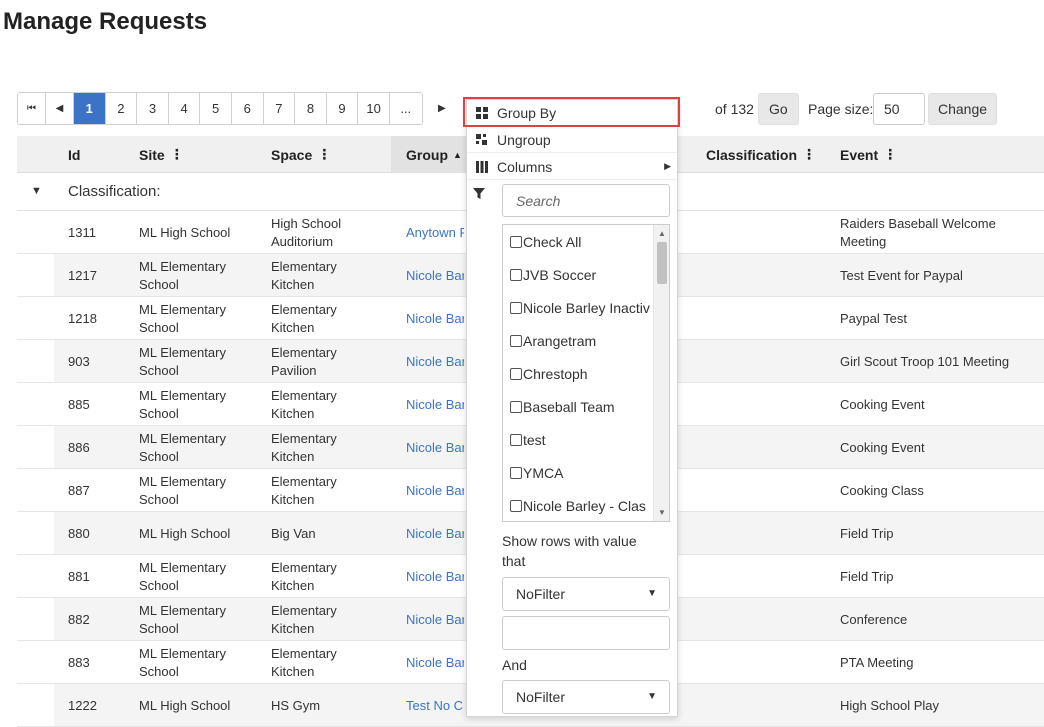 The width and height of the screenshot is (1044, 727). What do you see at coordinates (586, 697) in the screenshot?
I see `filter-operator-select-2: NoFilter ▼` at bounding box center [586, 697].